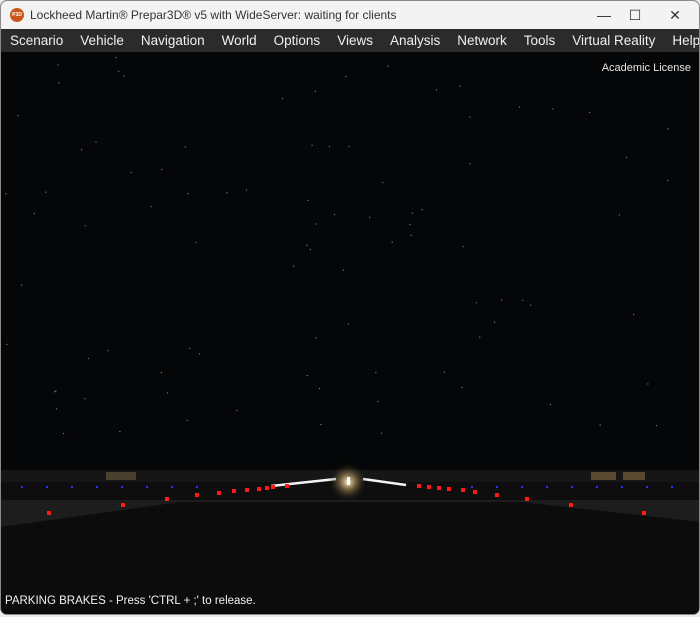  Describe the element at coordinates (646, 68) in the screenshot. I see `license-label: Academic License` at that location.